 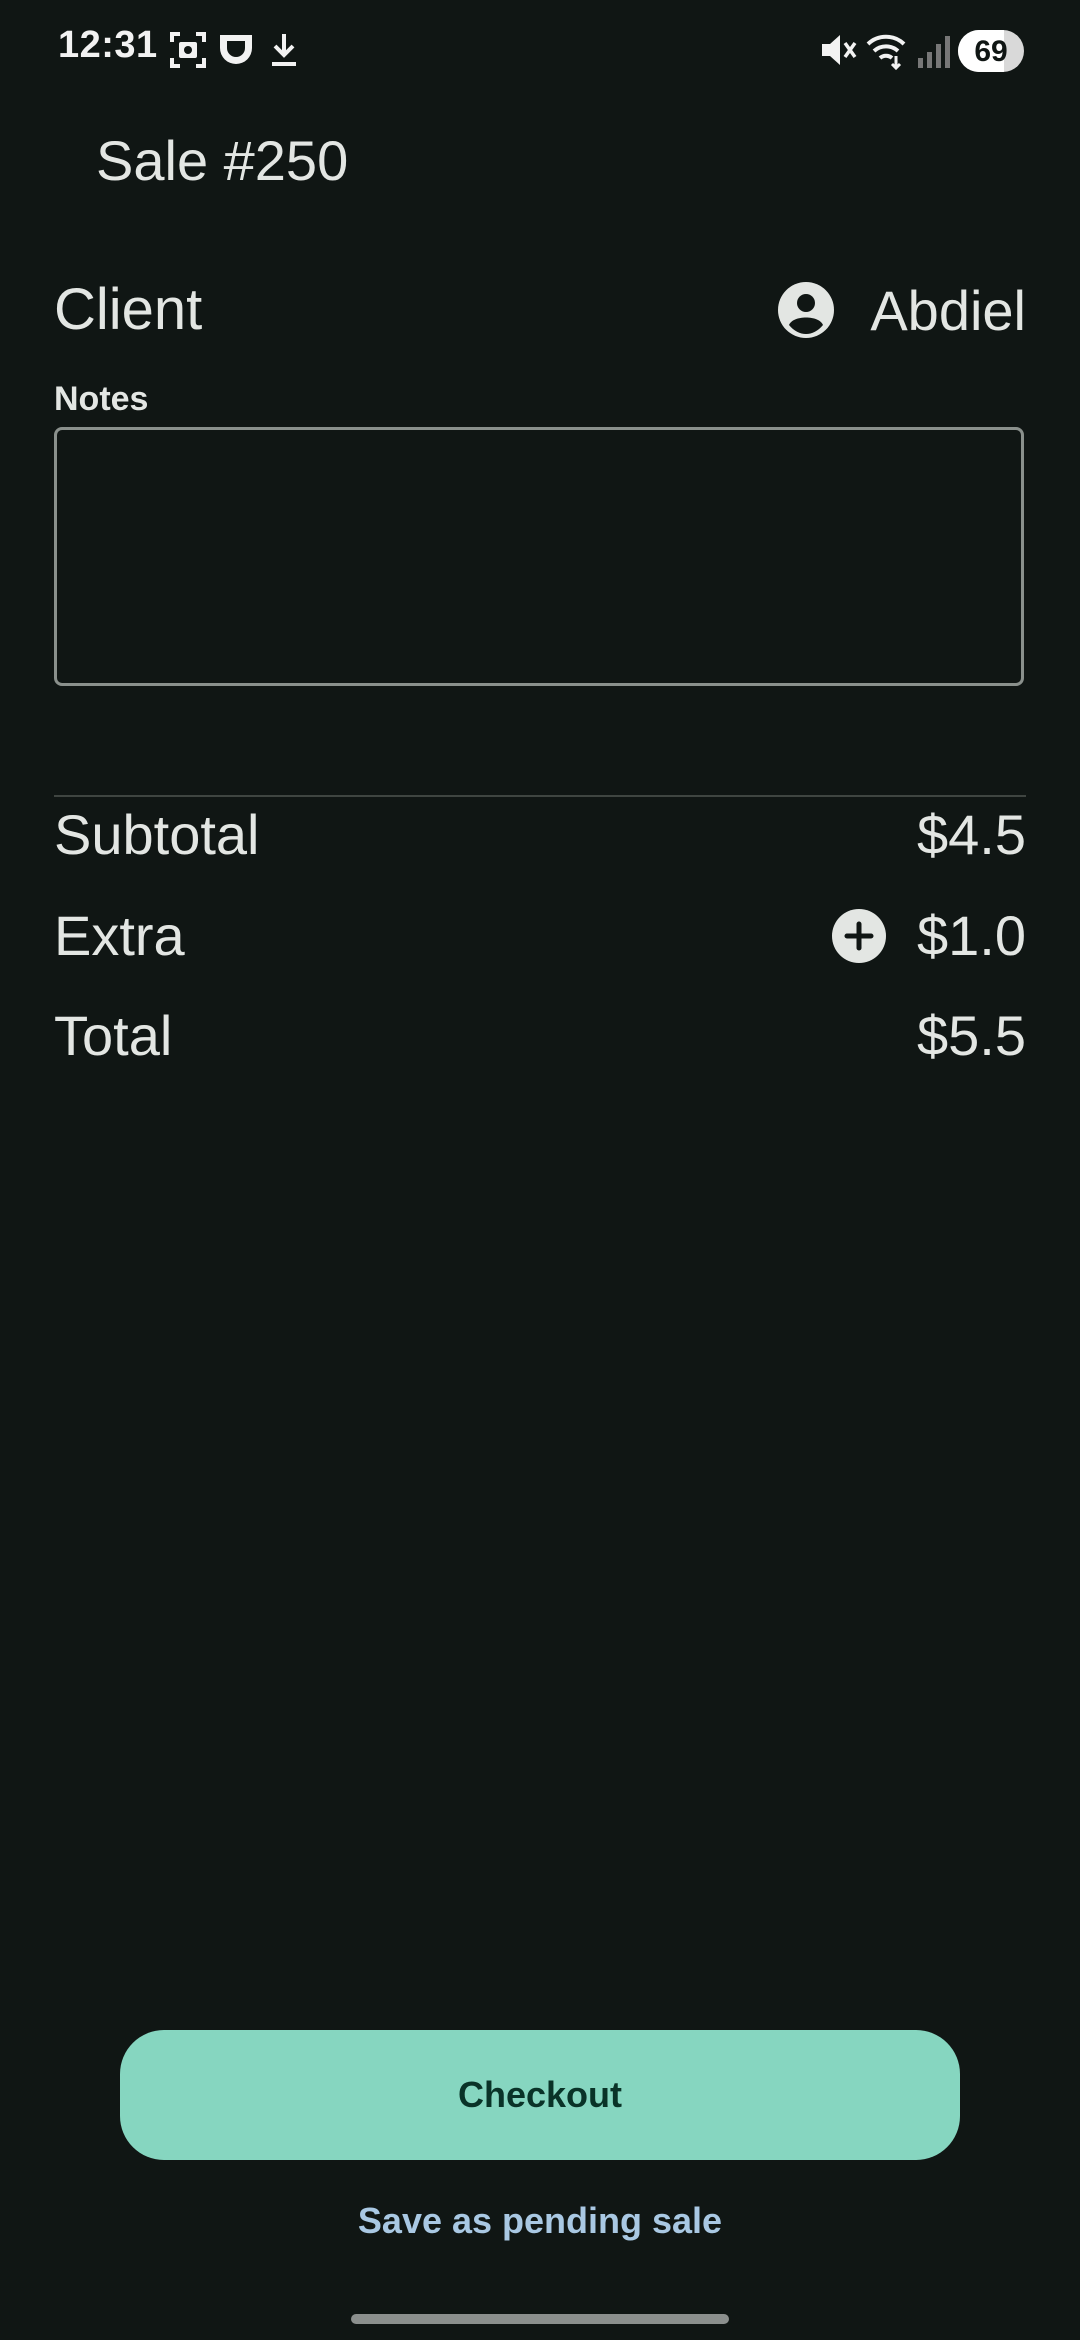 I want to click on battery-level: 69, so click(x=991, y=51).